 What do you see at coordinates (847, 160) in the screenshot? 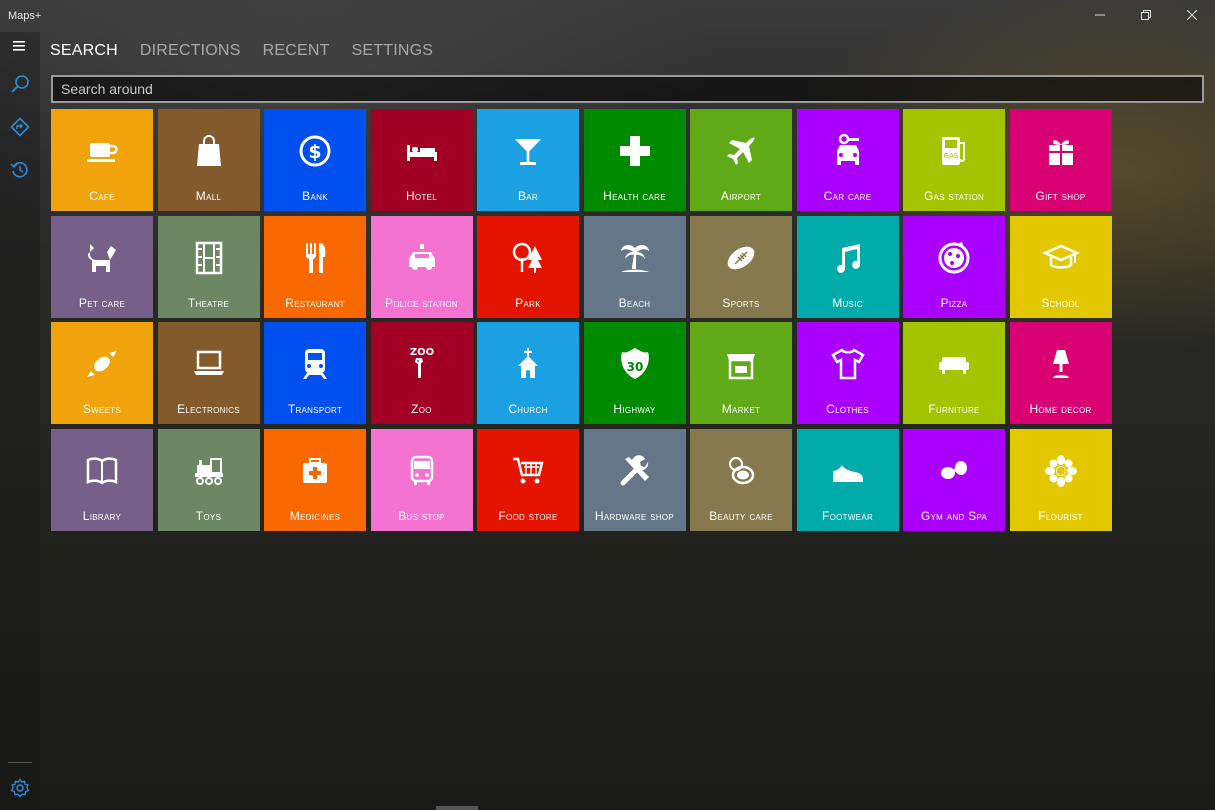
I see `tile-car-care: Car care` at bounding box center [847, 160].